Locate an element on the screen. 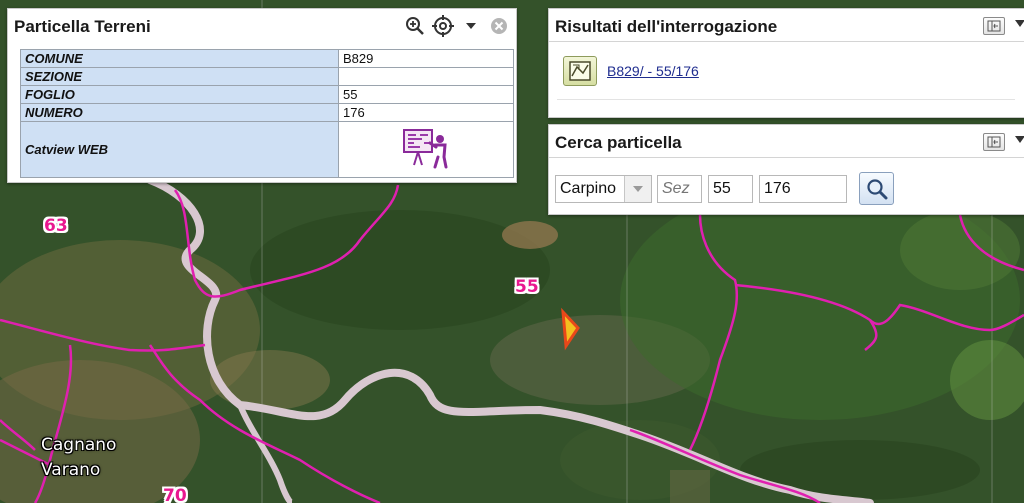  table-row: COMUNE B829 is located at coordinates (267, 58).